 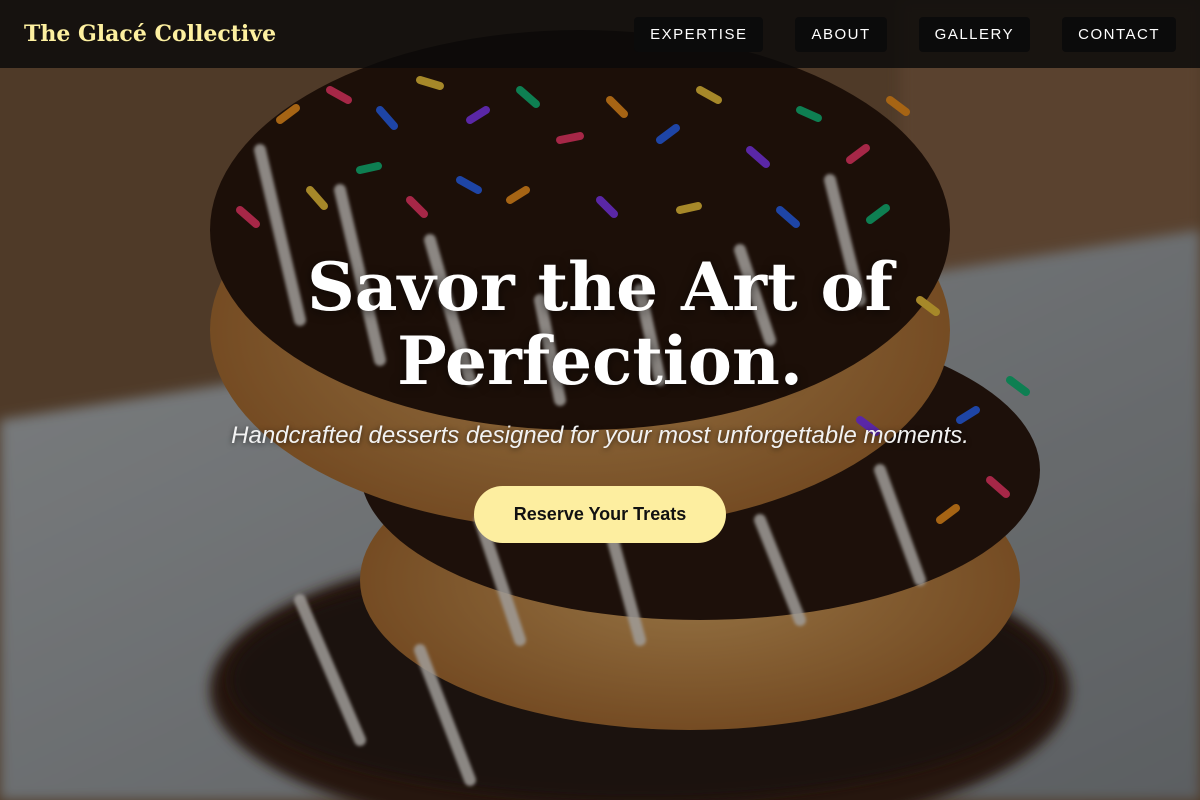 What do you see at coordinates (974, 34) in the screenshot?
I see `nav-link-gallery: GALLERY` at bounding box center [974, 34].